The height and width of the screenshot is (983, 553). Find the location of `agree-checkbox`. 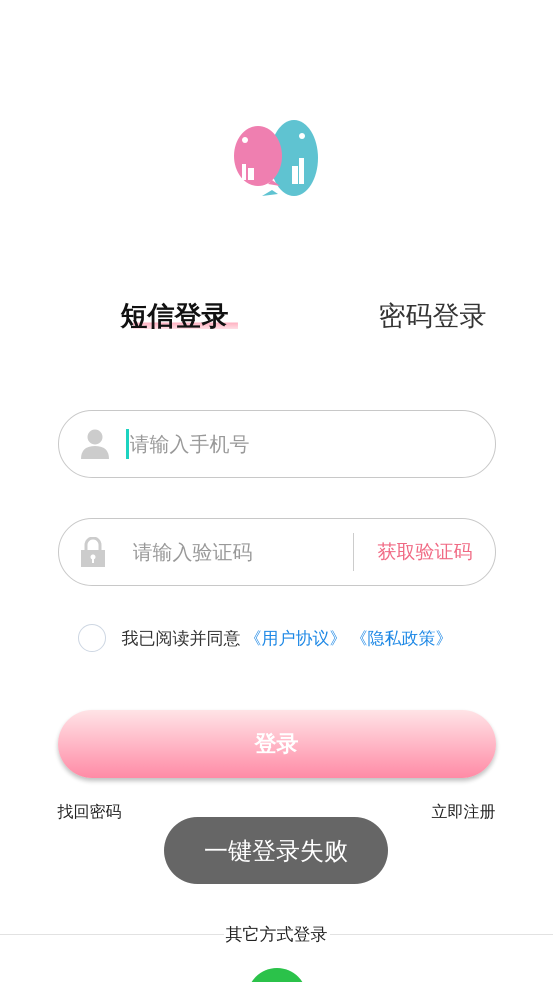

agree-checkbox is located at coordinates (92, 638).